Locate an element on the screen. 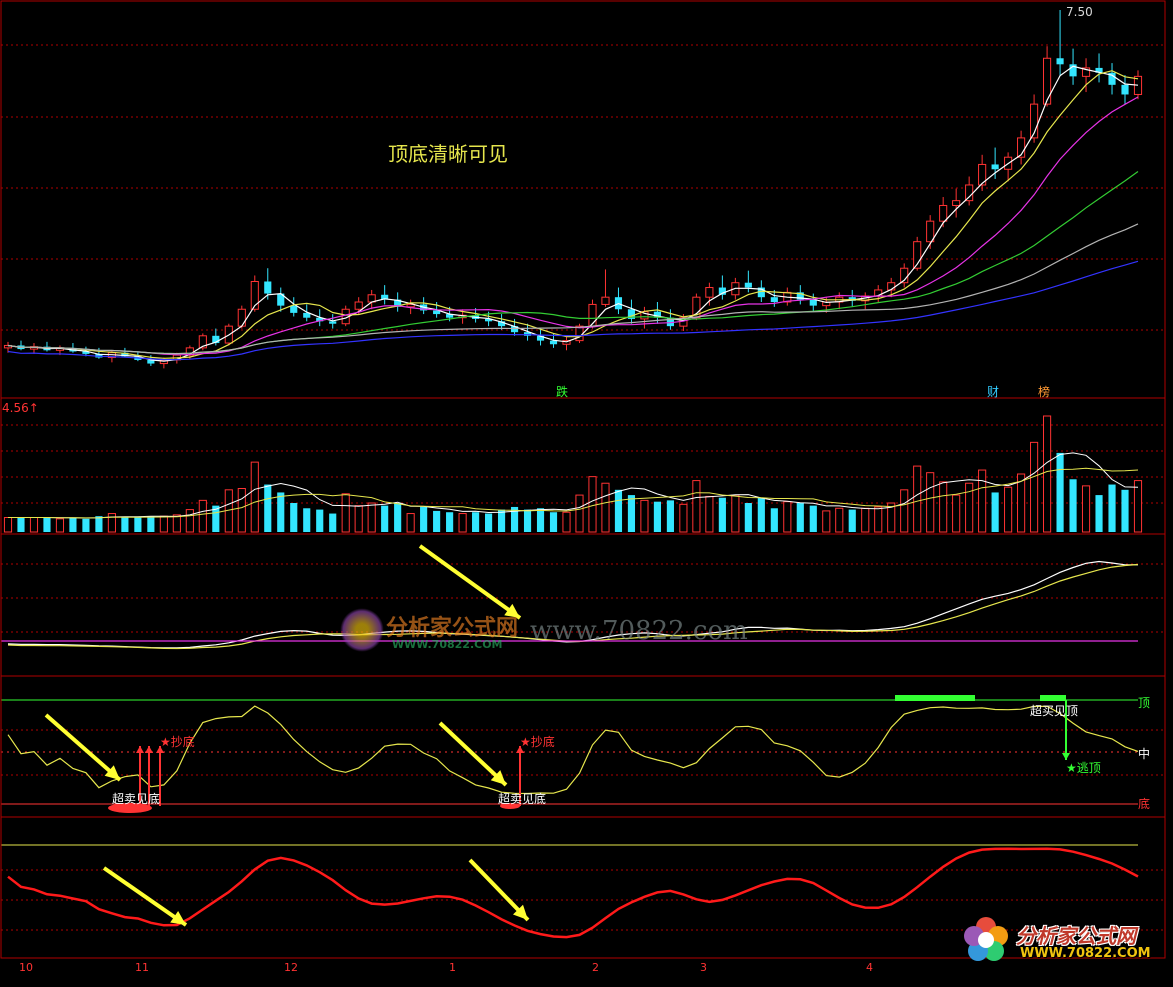 The height and width of the screenshot is (987, 1173). volume-arrow-icon: ↑ is located at coordinates (33, 408).